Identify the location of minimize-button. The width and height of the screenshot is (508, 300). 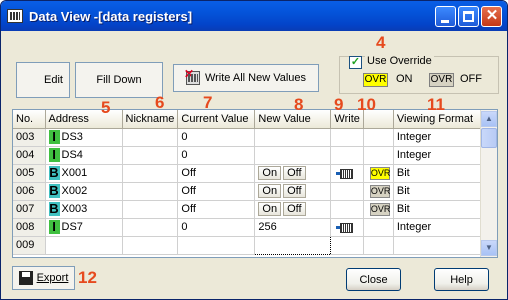
(445, 16).